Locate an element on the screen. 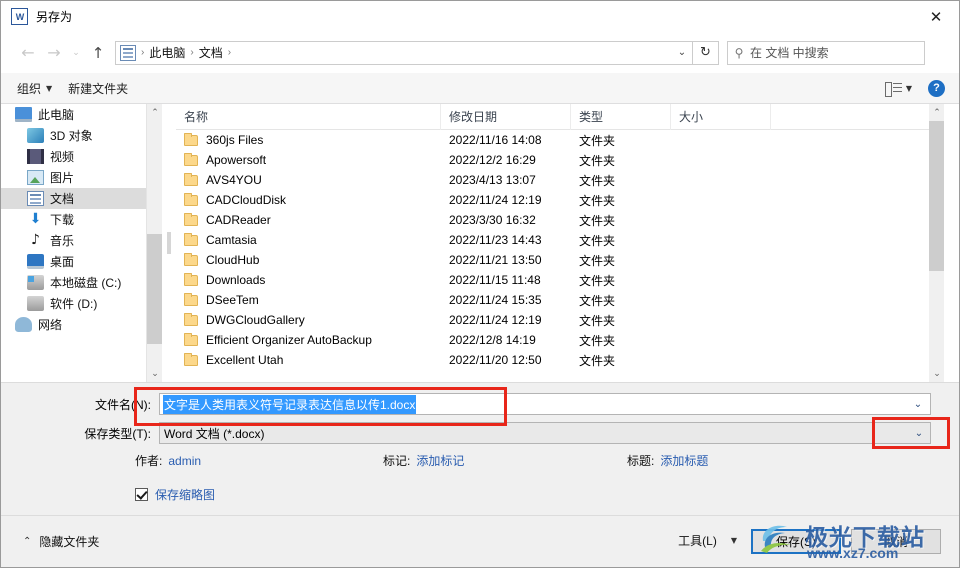  sidebar-item-8: 本地磁盘 (C:) is located at coordinates (73, 282).